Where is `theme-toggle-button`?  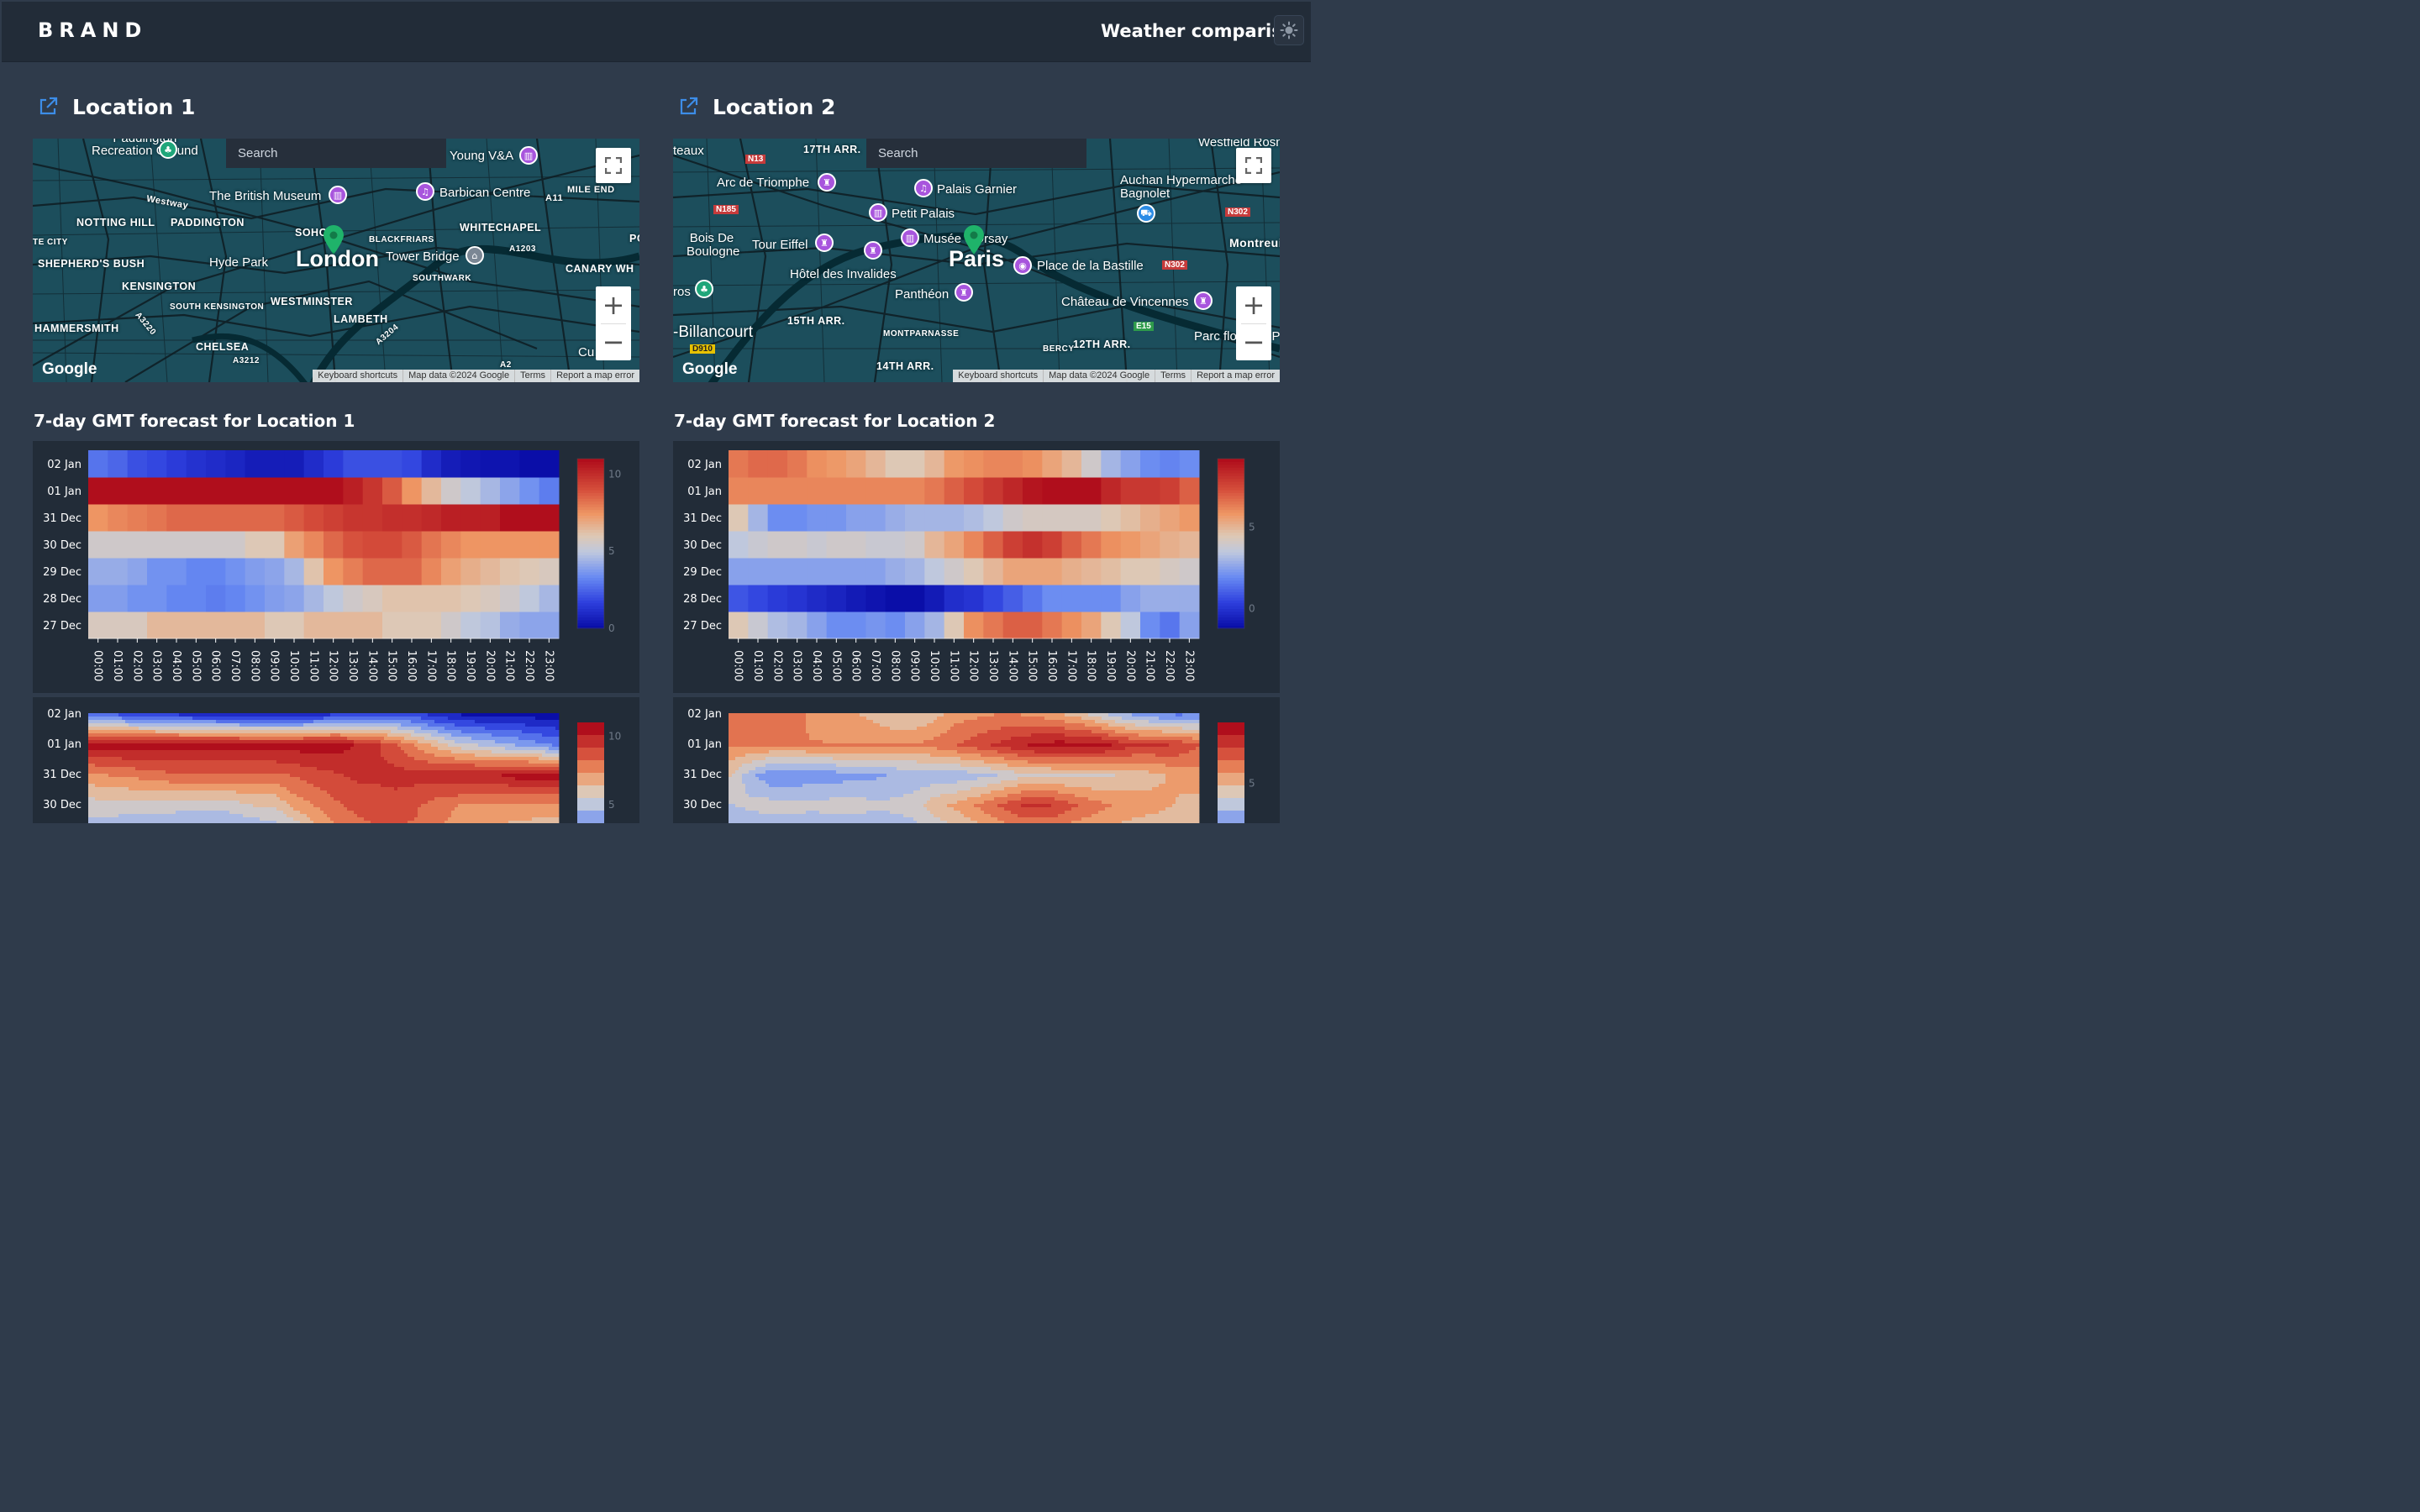
theme-toggle-button is located at coordinates (1289, 30).